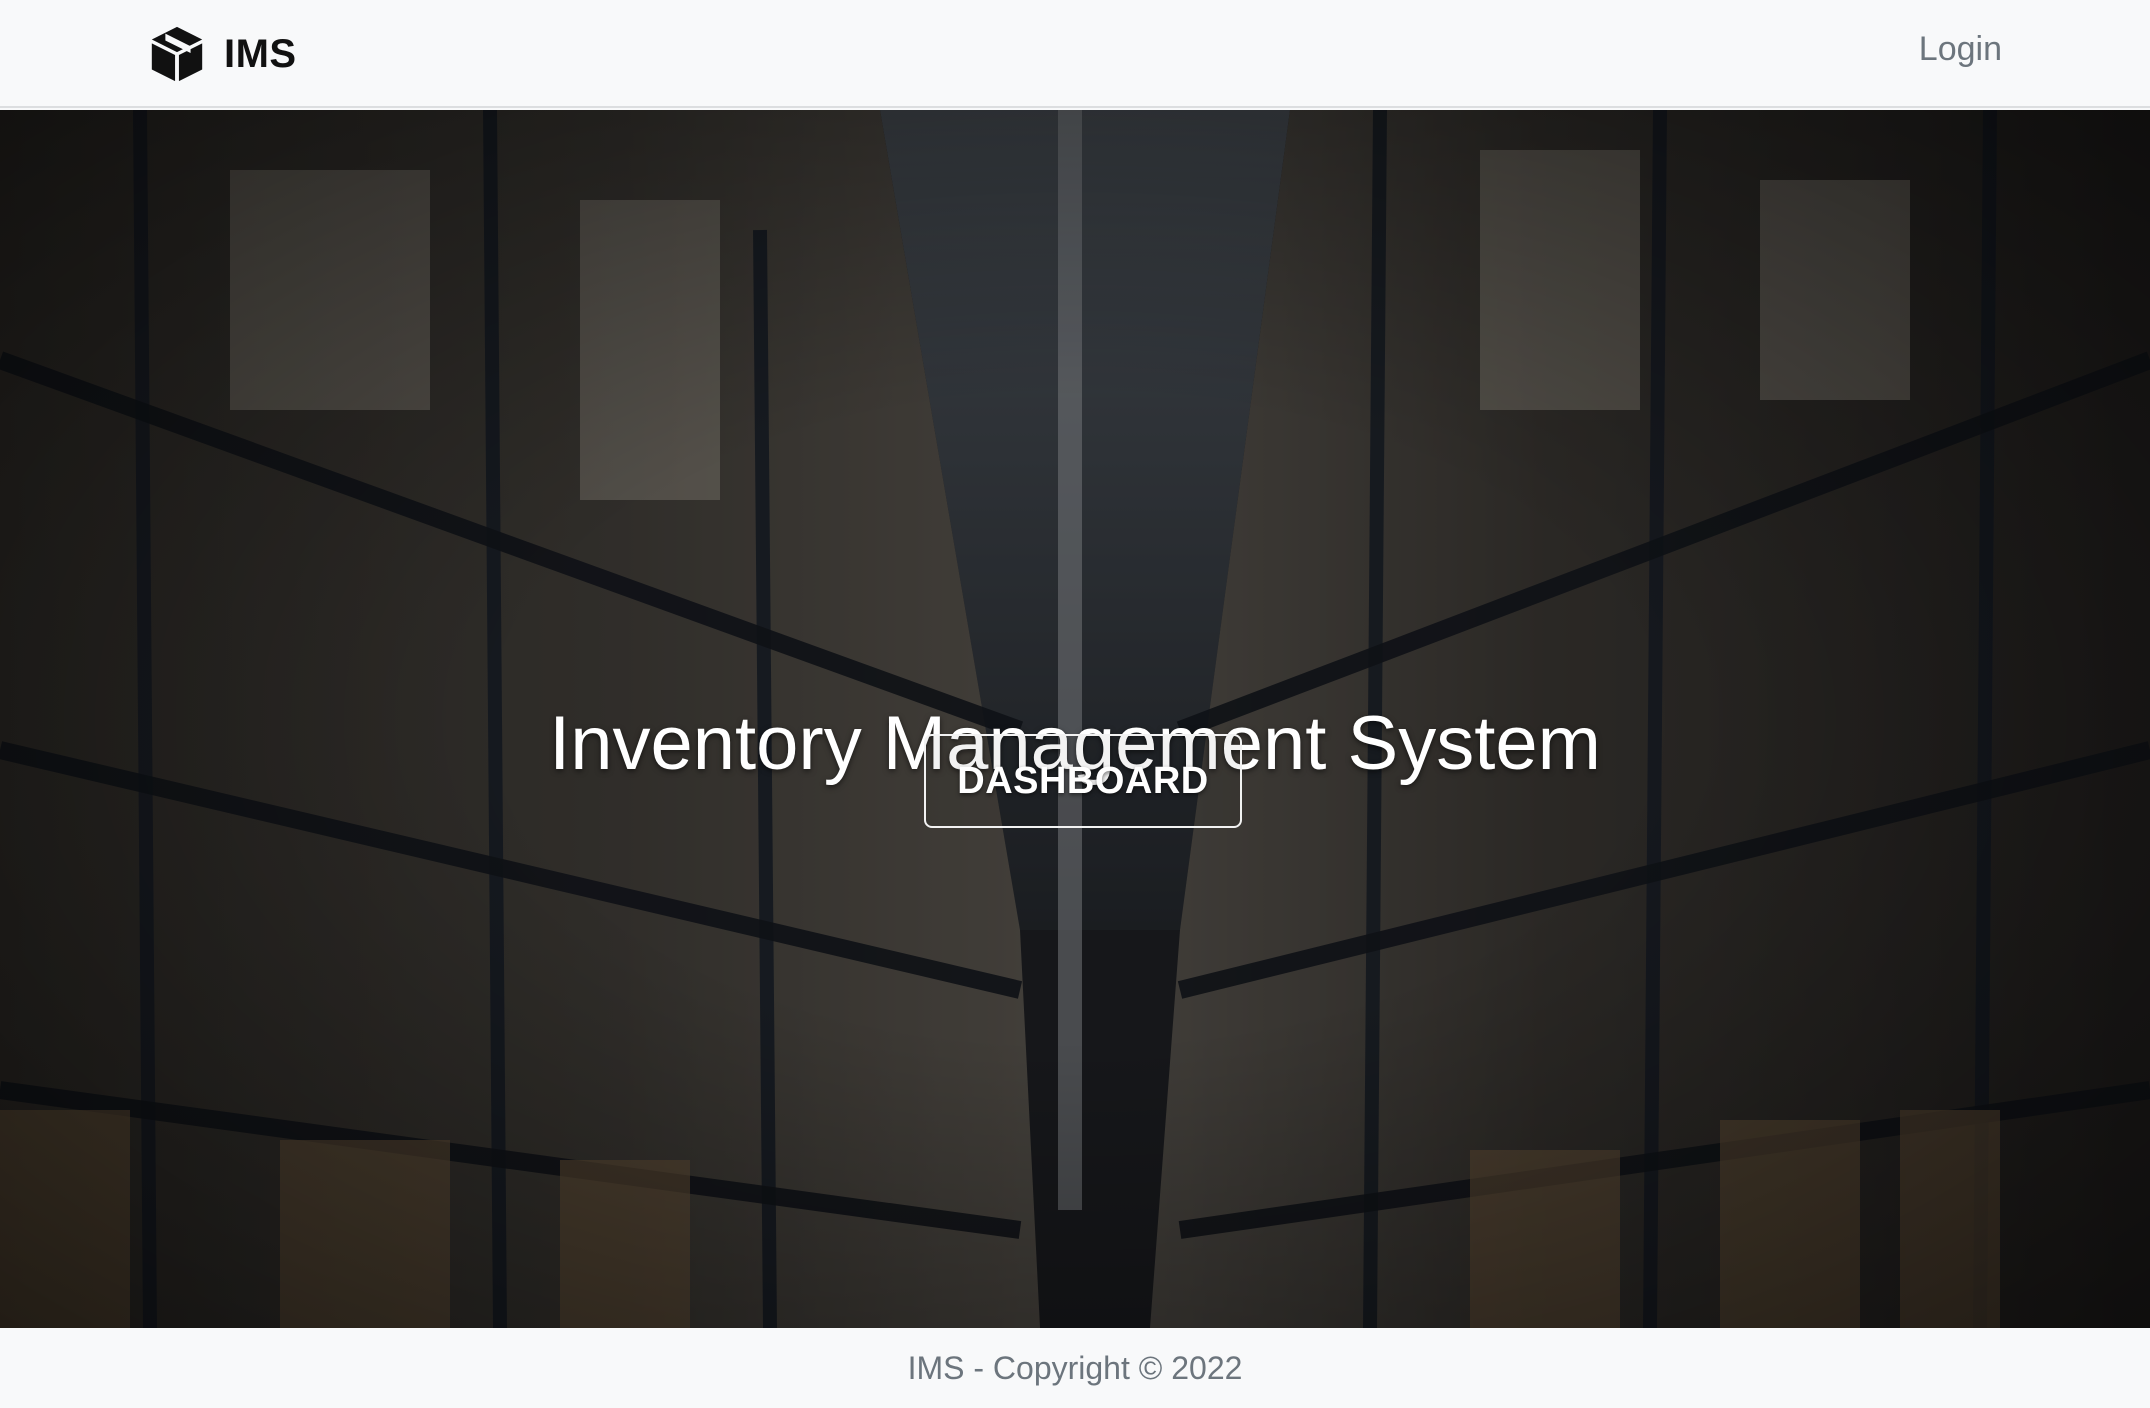  I want to click on box-cube-icon, so click(177, 54).